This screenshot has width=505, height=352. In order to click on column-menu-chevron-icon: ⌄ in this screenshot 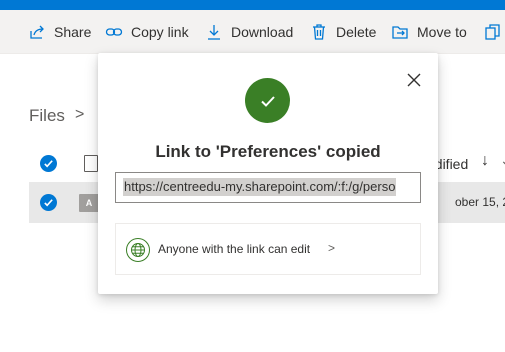, I will do `click(502, 160)`.